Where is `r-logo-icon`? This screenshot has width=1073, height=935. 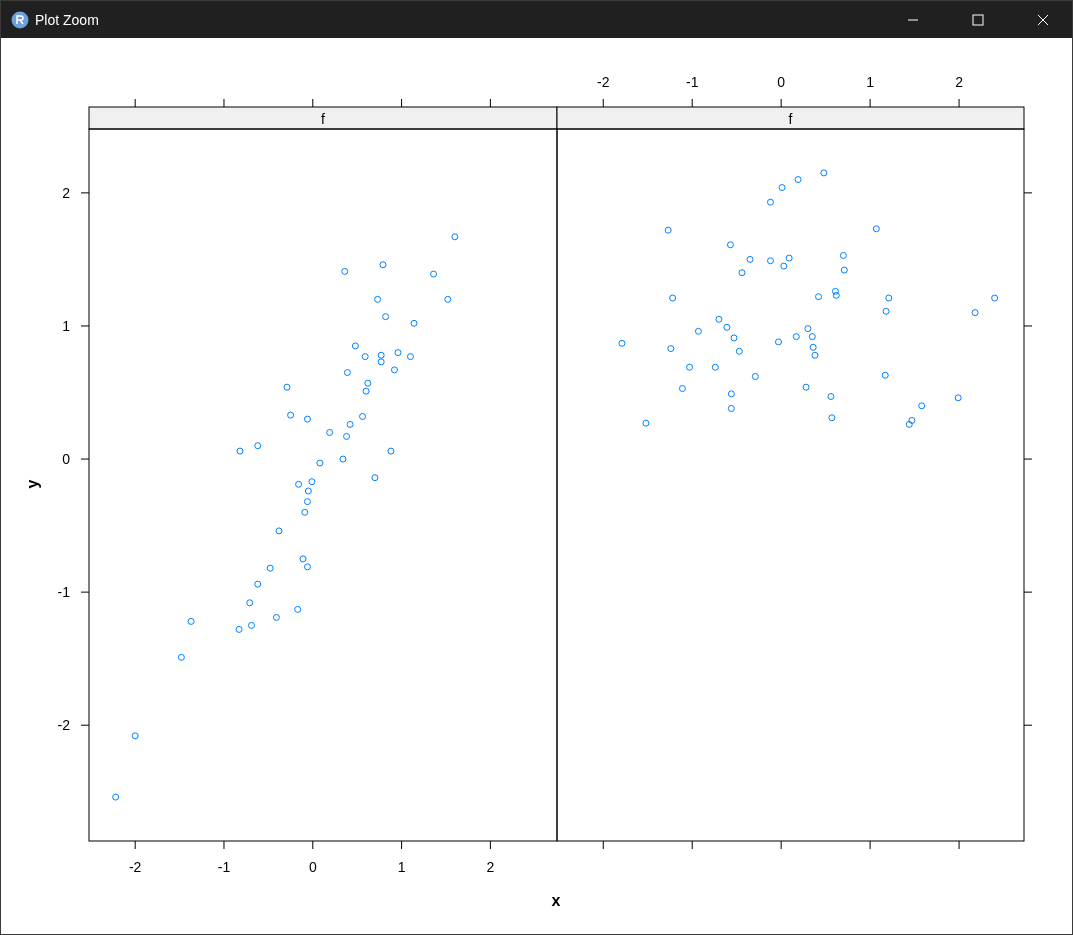
r-logo-icon is located at coordinates (20, 19).